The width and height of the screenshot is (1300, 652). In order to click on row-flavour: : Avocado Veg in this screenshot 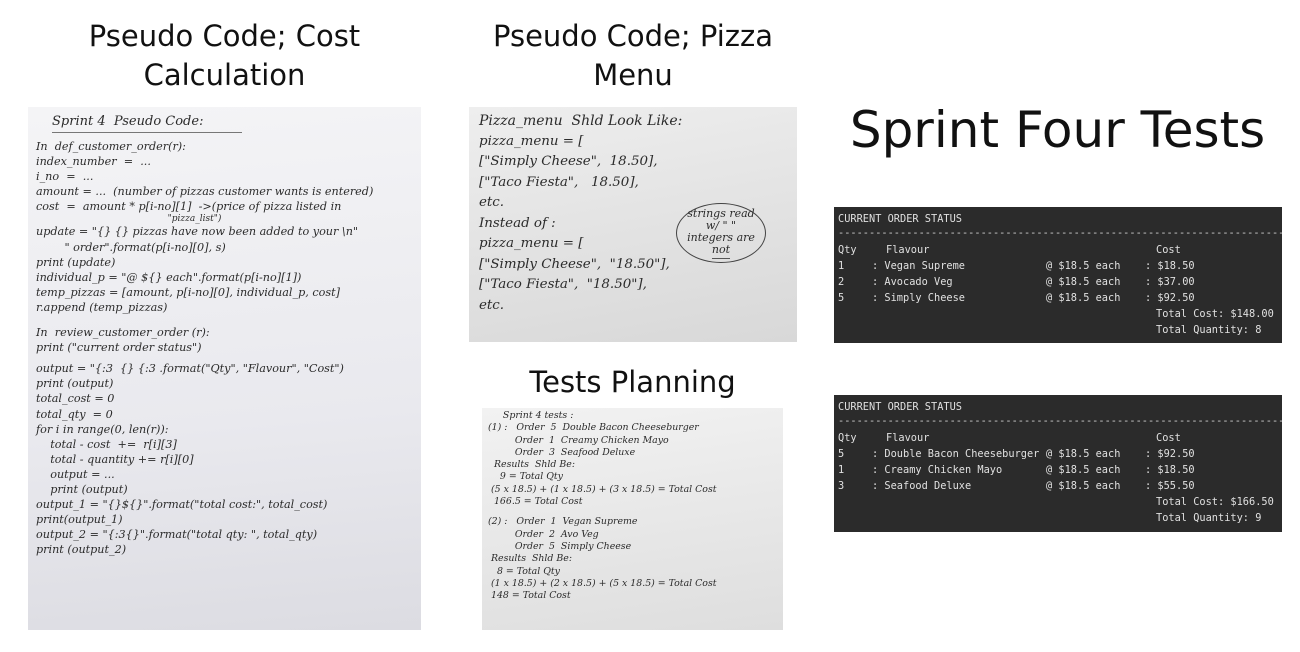, I will do `click(912, 282)`.